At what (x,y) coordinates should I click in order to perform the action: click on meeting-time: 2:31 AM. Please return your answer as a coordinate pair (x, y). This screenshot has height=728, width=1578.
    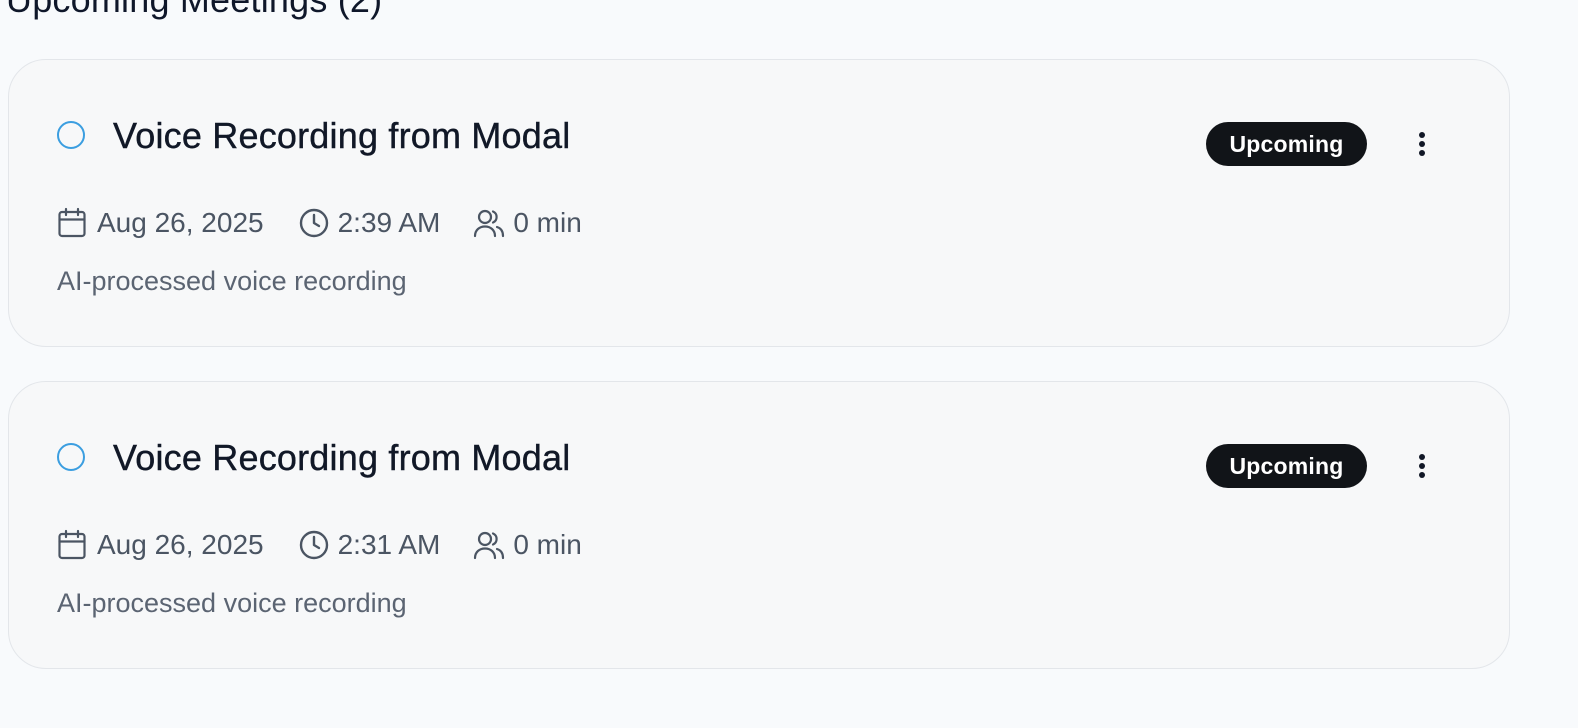
    Looking at the image, I should click on (369, 545).